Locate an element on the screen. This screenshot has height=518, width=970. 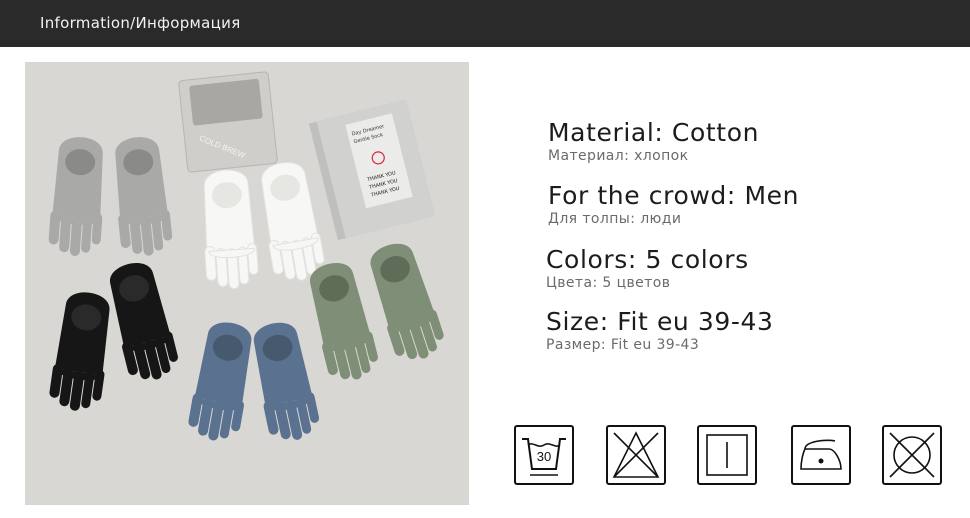
iron-low-icon is located at coordinates (821, 455).